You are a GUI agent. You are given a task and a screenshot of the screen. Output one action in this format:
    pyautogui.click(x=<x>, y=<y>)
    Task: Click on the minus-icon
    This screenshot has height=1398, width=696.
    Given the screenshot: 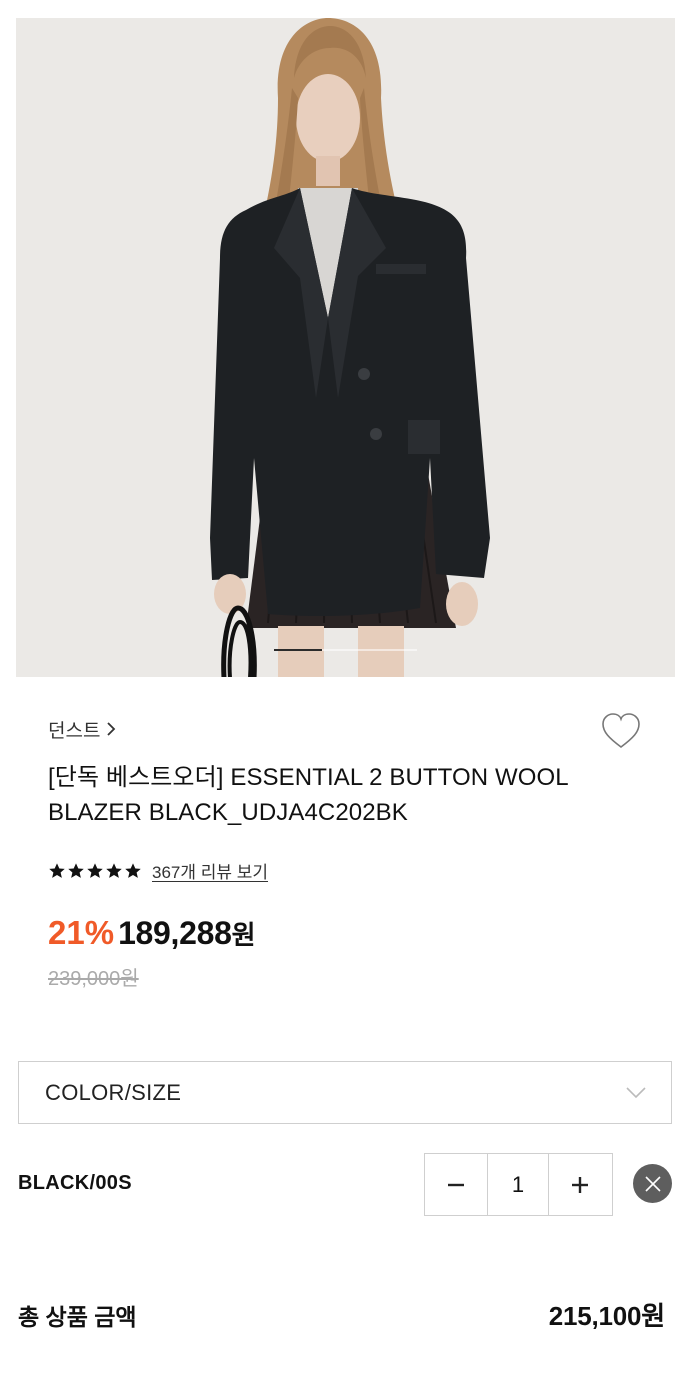 What is the action you would take?
    pyautogui.click(x=456, y=1184)
    